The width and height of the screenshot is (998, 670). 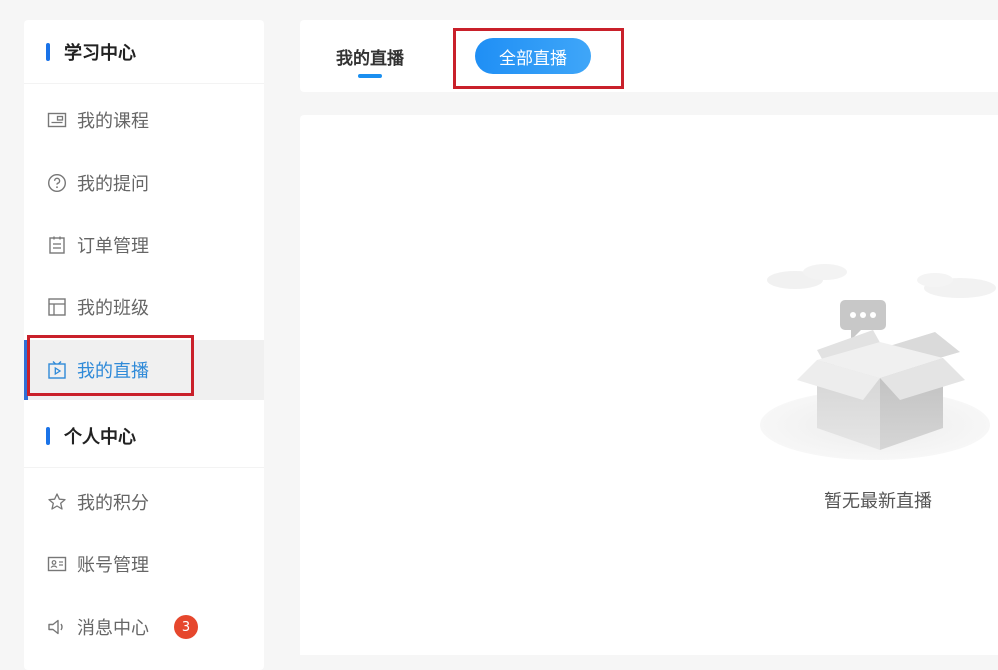 I want to click on sidebar-item-my-live: 我的直播, so click(x=144, y=370).